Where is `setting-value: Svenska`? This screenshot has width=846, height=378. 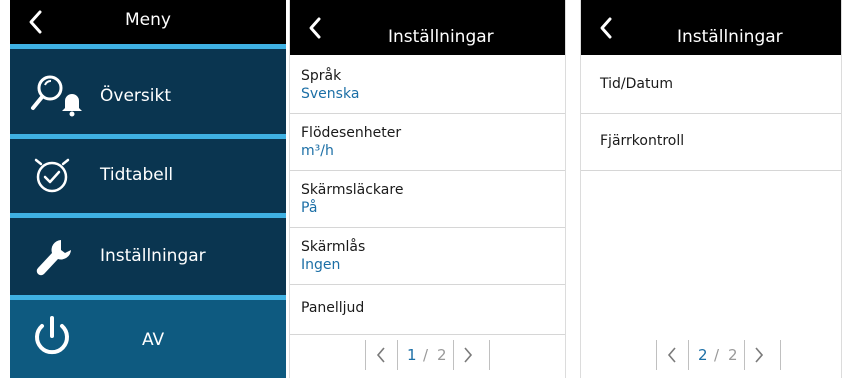
setting-value: Svenska is located at coordinates (330, 94).